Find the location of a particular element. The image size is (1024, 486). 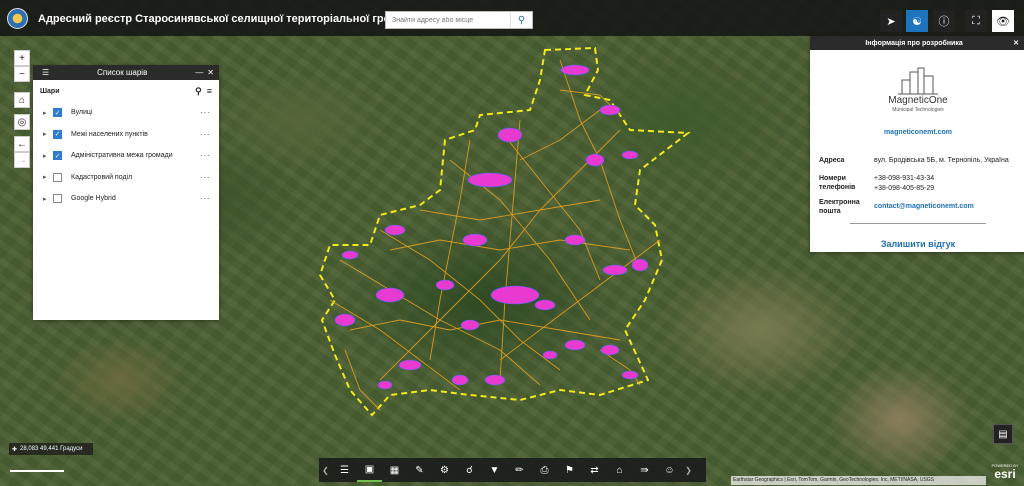

legend-list-icon: ☰ is located at coordinates (344, 470).